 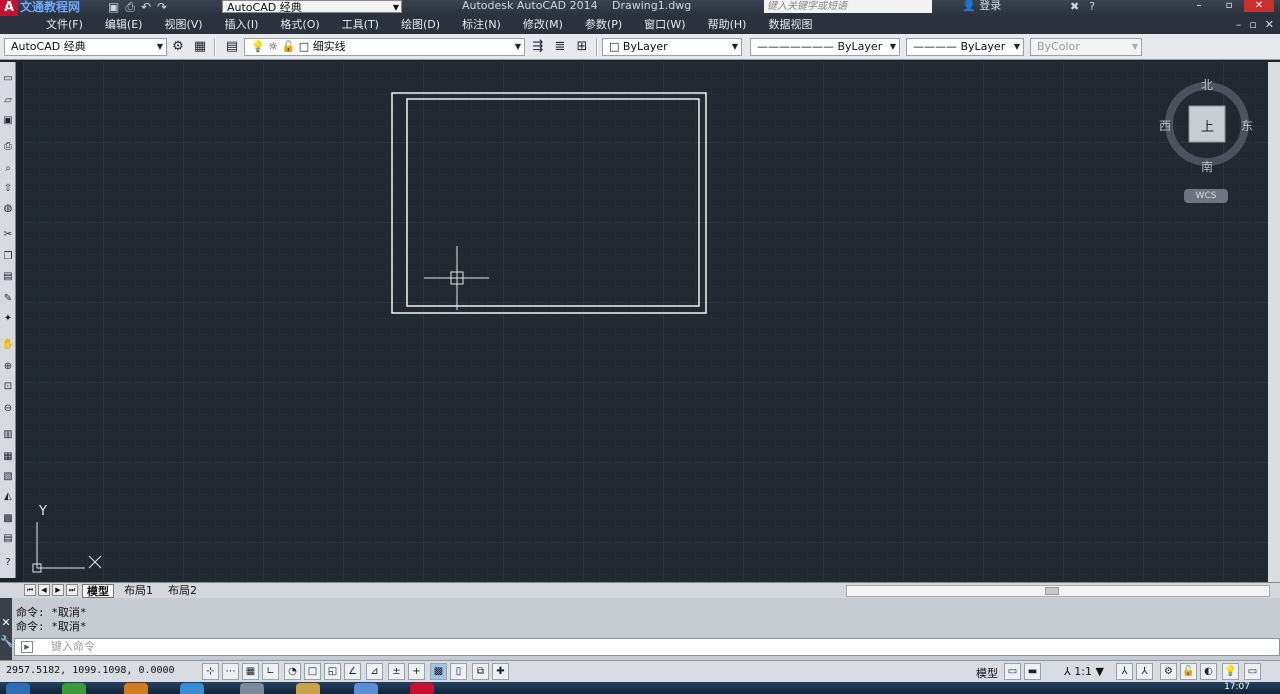 What do you see at coordinates (8, 277) in the screenshot?
I see `paste-icon: ▤` at bounding box center [8, 277].